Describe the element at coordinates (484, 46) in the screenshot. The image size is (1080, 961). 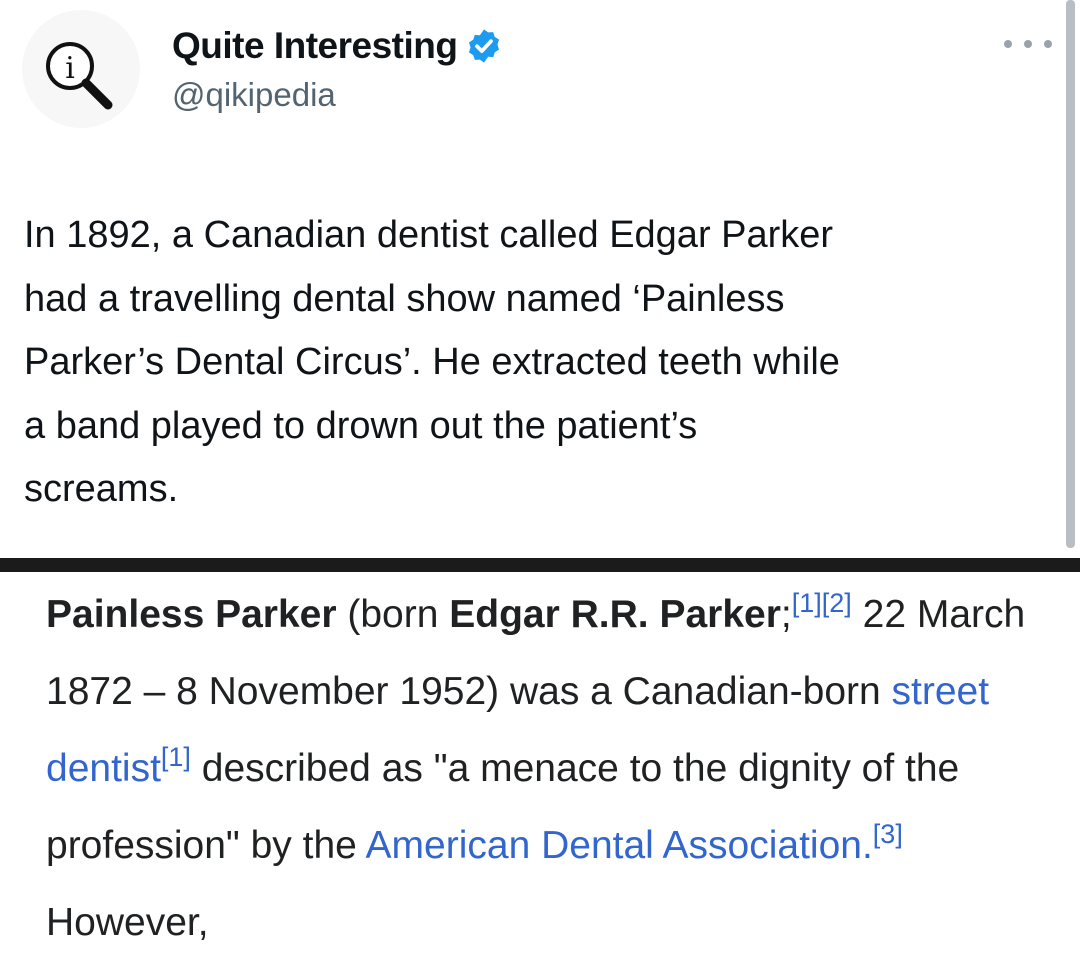
I see `verified-badge-icon` at that location.